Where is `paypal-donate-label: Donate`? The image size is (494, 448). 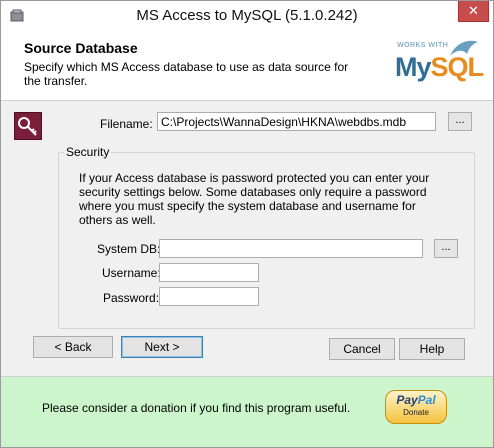
paypal-donate-label: Donate is located at coordinates (416, 412).